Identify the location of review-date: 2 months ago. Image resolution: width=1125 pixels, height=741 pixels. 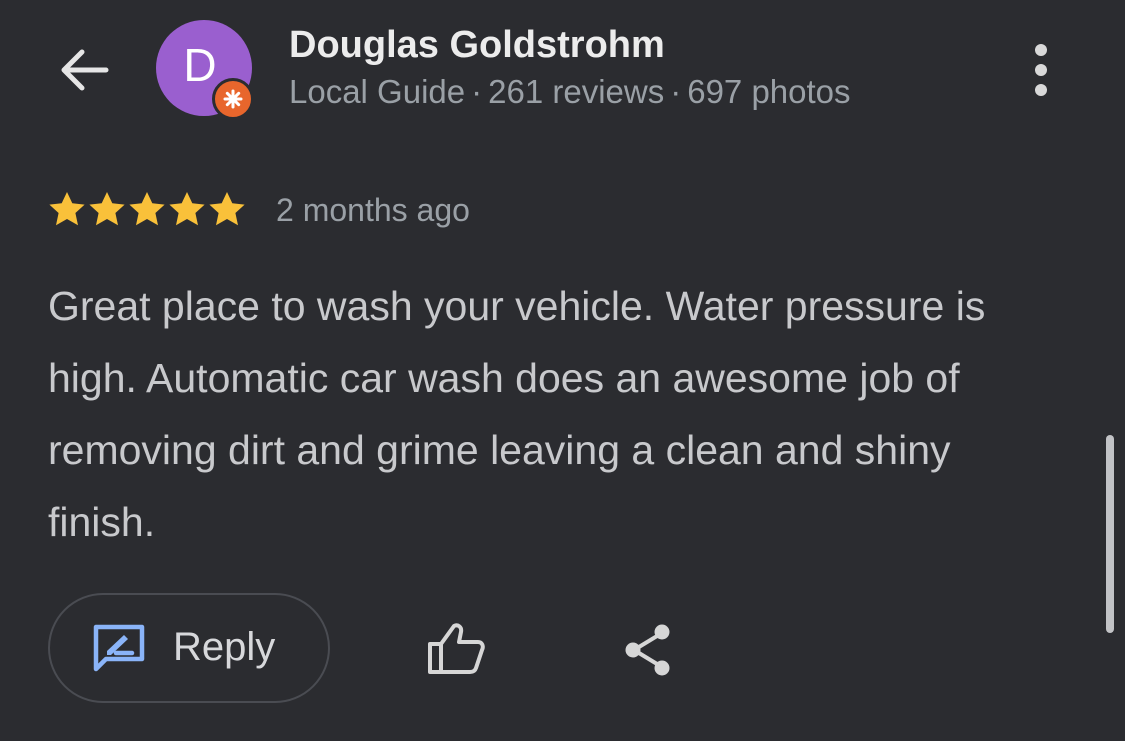
(373, 210).